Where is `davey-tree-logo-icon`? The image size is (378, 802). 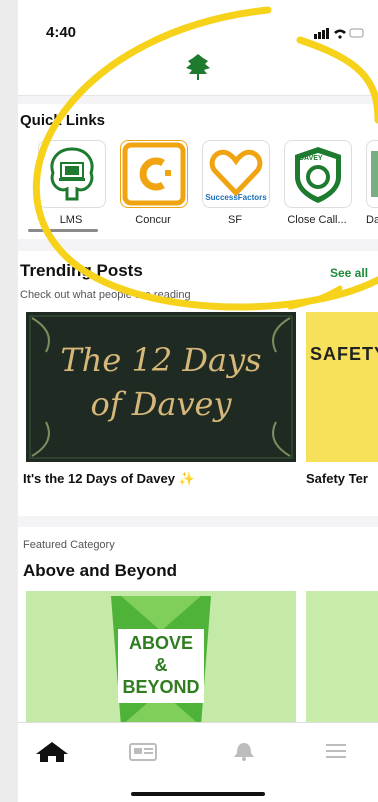 davey-tree-logo-icon is located at coordinates (198, 67).